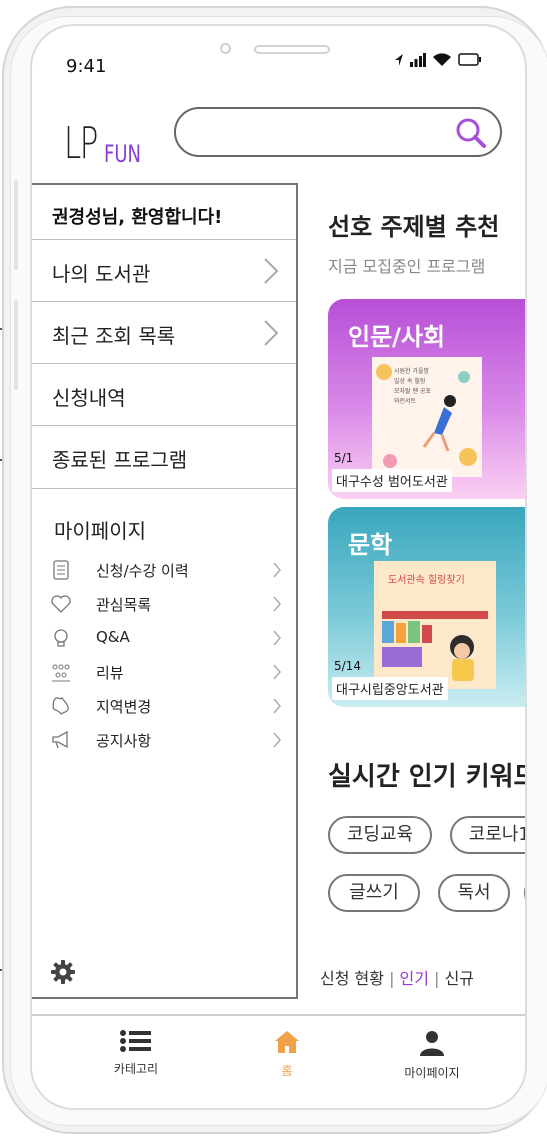  What do you see at coordinates (524, 893) in the screenshot?
I see `keyword-chip: 역사` at bounding box center [524, 893].